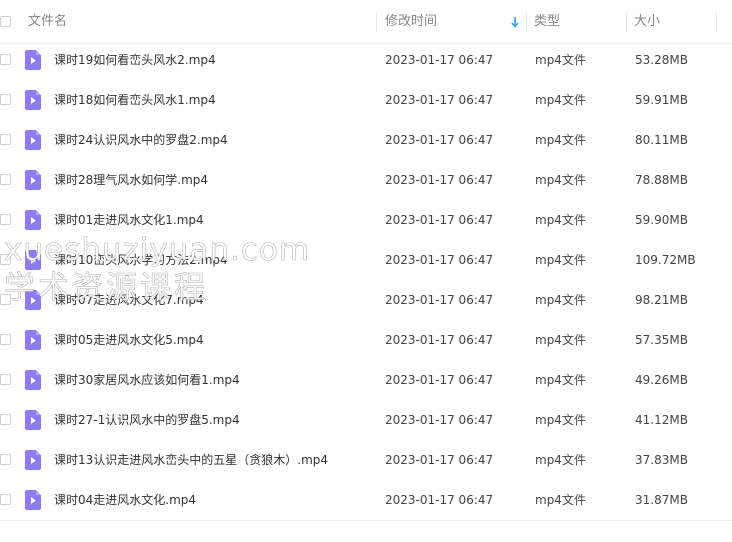 The height and width of the screenshot is (542, 732). I want to click on file-name: 课时01走进风水文化1.mp4, so click(129, 220).